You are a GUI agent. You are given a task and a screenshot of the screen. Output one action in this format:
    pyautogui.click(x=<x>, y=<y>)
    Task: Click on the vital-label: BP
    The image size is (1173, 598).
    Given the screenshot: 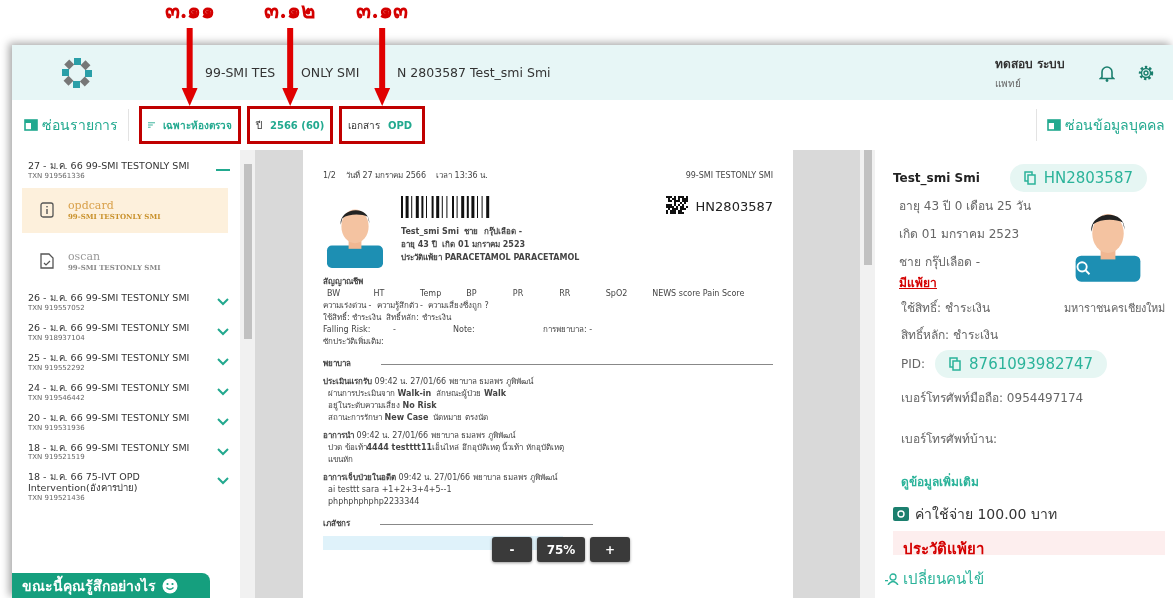 What is the action you would take?
    pyautogui.click(x=472, y=294)
    